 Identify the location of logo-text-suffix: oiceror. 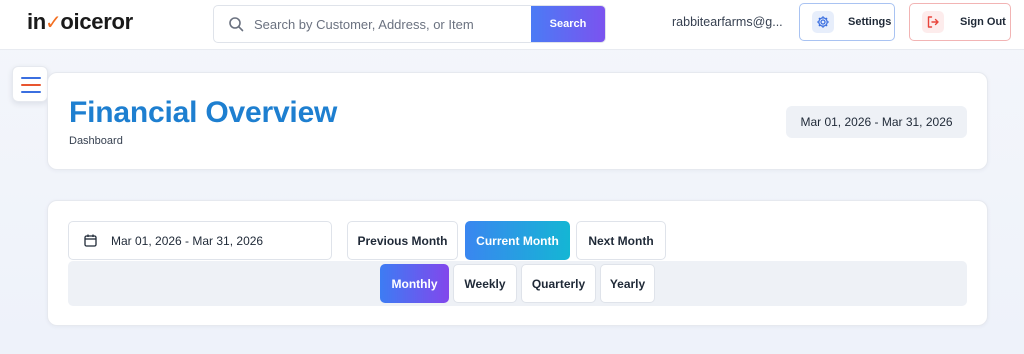
(96, 21).